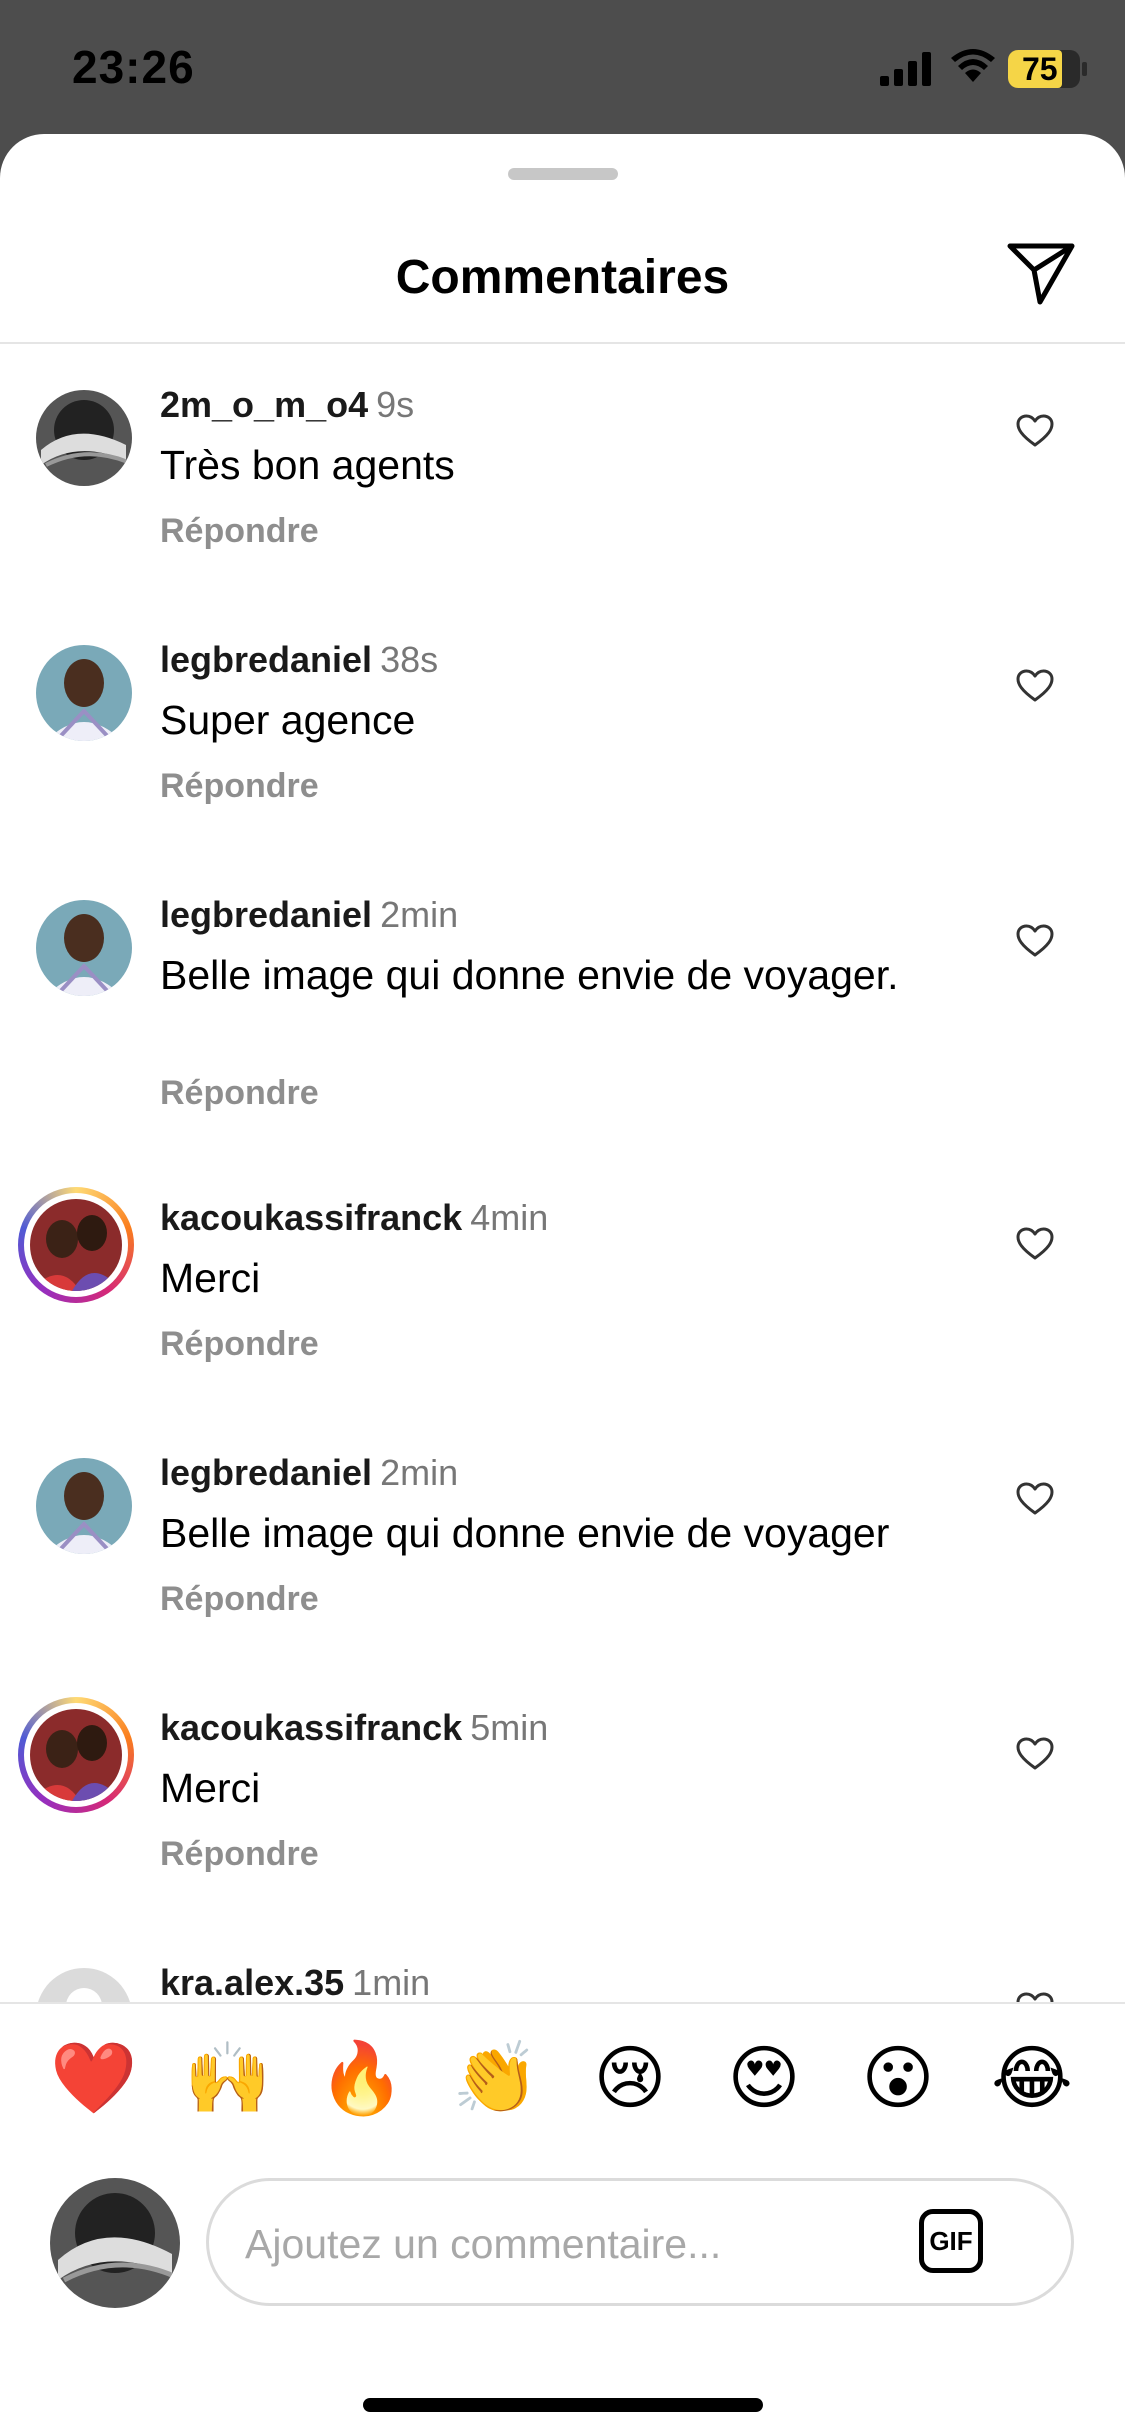 Image resolution: width=1125 pixels, height=2436 pixels. I want to click on emoji-raising-hands: 🙌, so click(228, 2078).